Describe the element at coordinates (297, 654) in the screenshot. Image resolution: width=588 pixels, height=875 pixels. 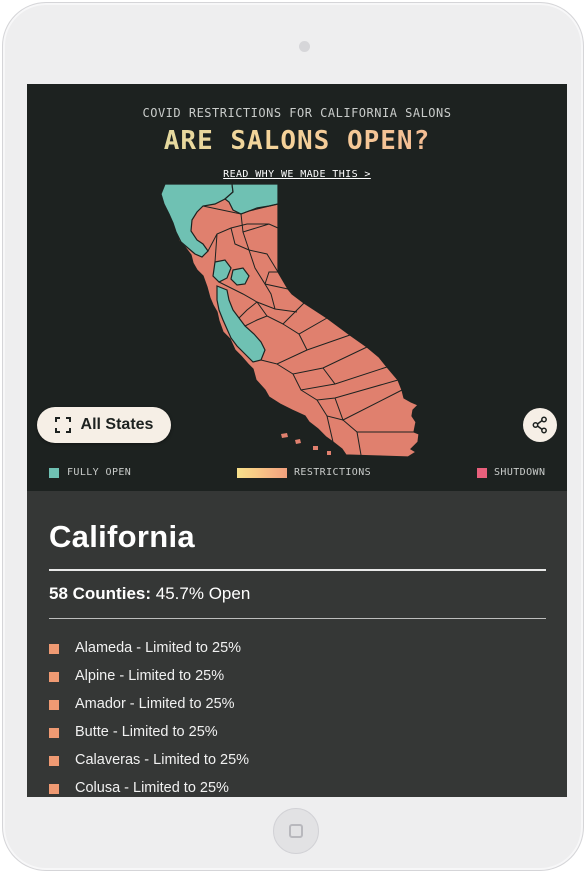
I see `list-item: Alameda - Limited to 25%` at that location.